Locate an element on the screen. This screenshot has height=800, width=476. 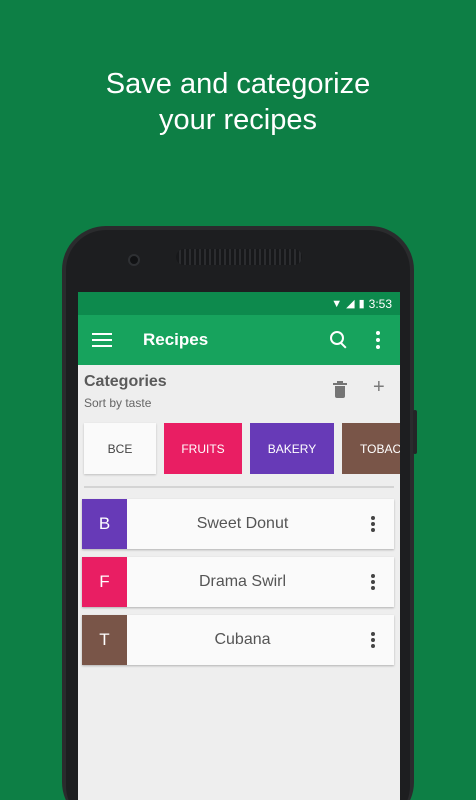
recipe-letter-badge: B is located at coordinates (104, 524).